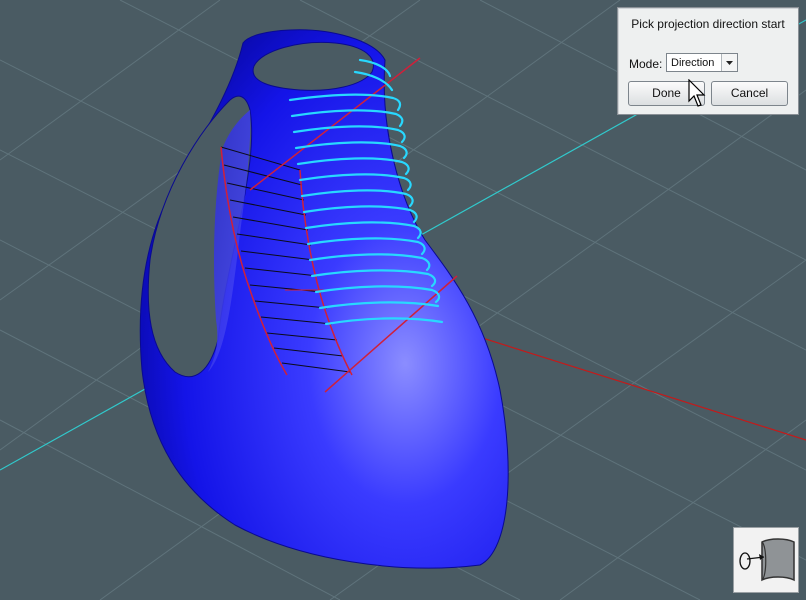 The image size is (806, 600). What do you see at coordinates (708, 24) in the screenshot?
I see `dialog-title: Pick projection direction start` at bounding box center [708, 24].